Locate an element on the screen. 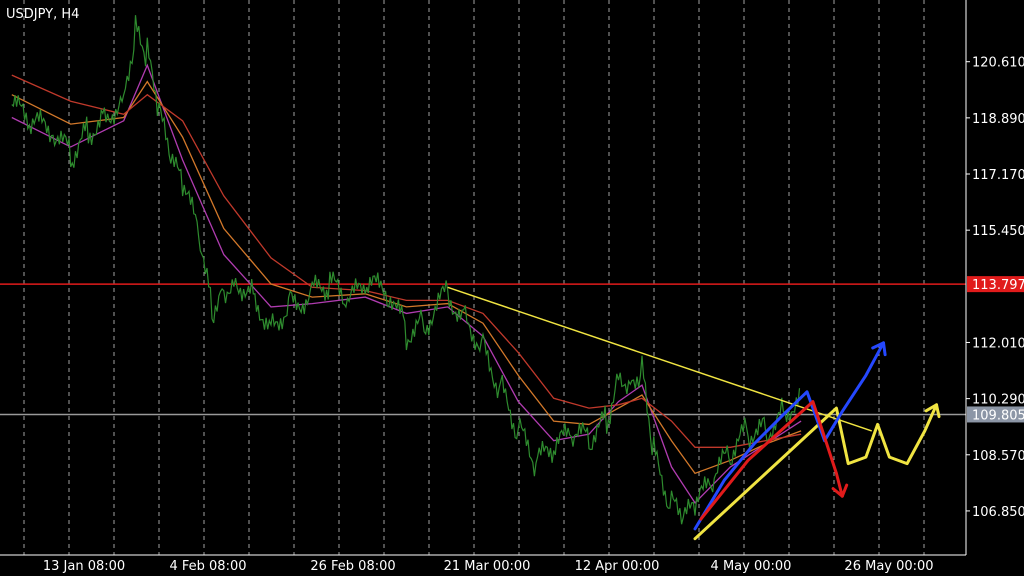 The image size is (1024, 576). price-tick-label: 106.850 is located at coordinates (998, 512).